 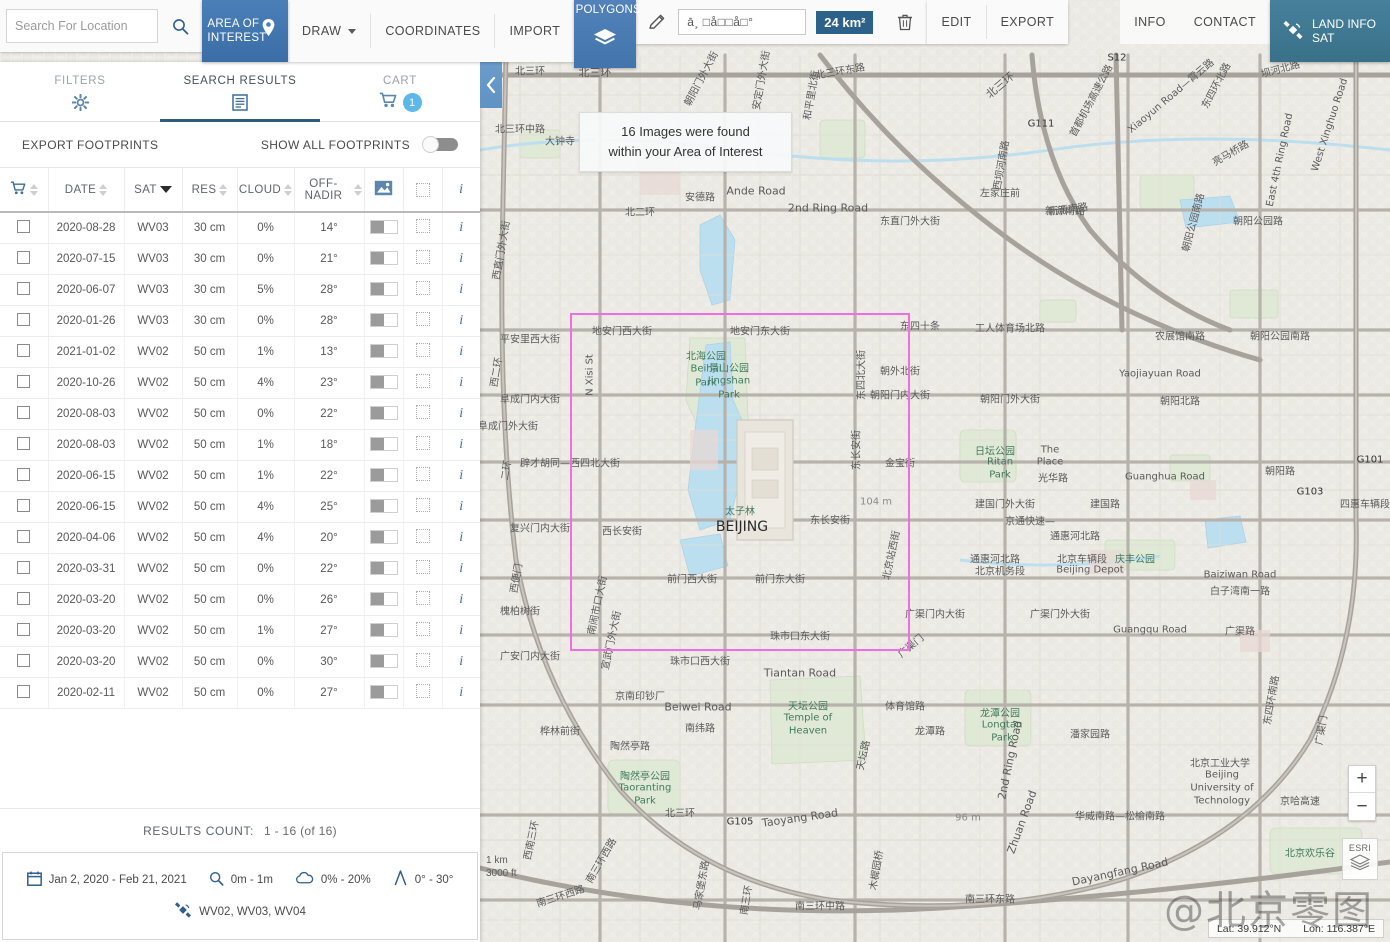 What do you see at coordinates (432, 31) in the screenshot?
I see `coordinates-button: COORDINATES` at bounding box center [432, 31].